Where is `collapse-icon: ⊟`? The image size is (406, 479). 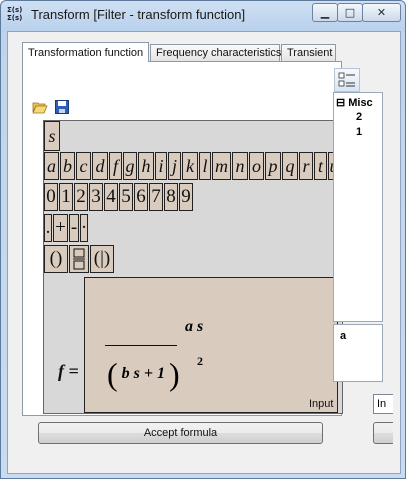 collapse-icon: ⊟ is located at coordinates (340, 102).